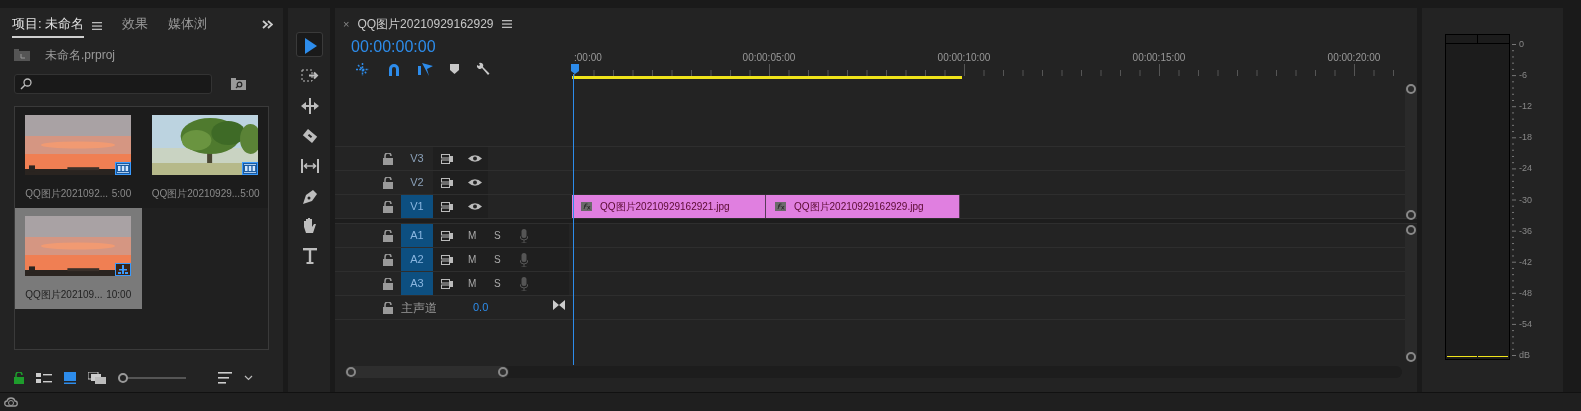  What do you see at coordinates (427, 372) in the screenshot?
I see `scrollbar-thumb` at bounding box center [427, 372].